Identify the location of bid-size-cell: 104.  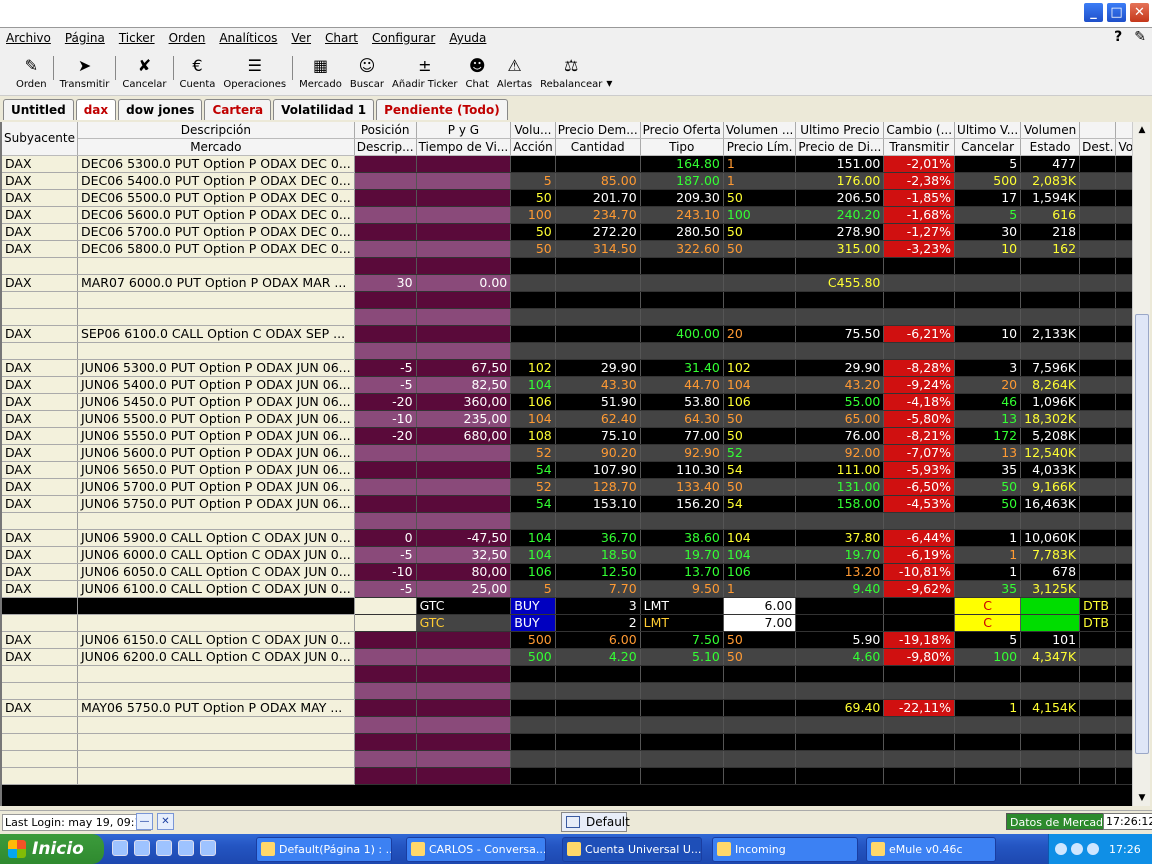
(533, 538).